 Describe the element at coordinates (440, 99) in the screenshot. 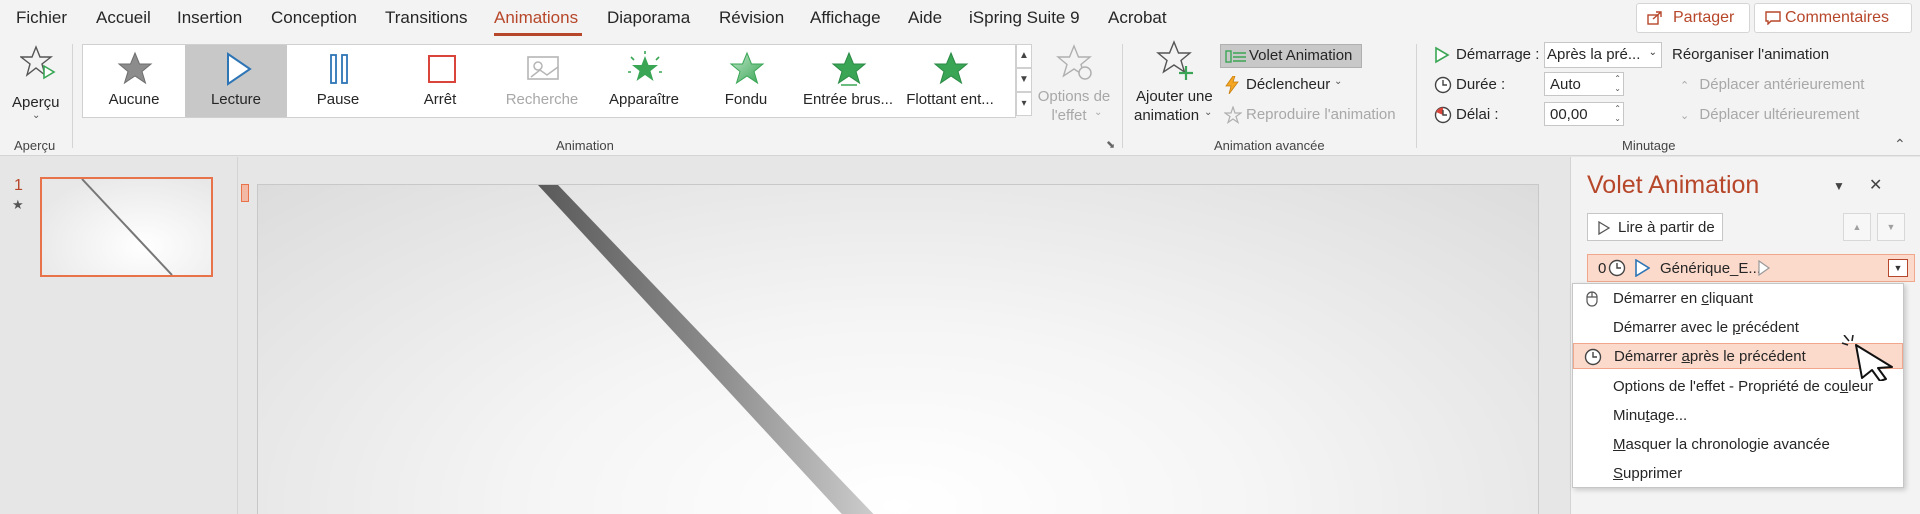

I see `gallery-label: Arrêt` at that location.